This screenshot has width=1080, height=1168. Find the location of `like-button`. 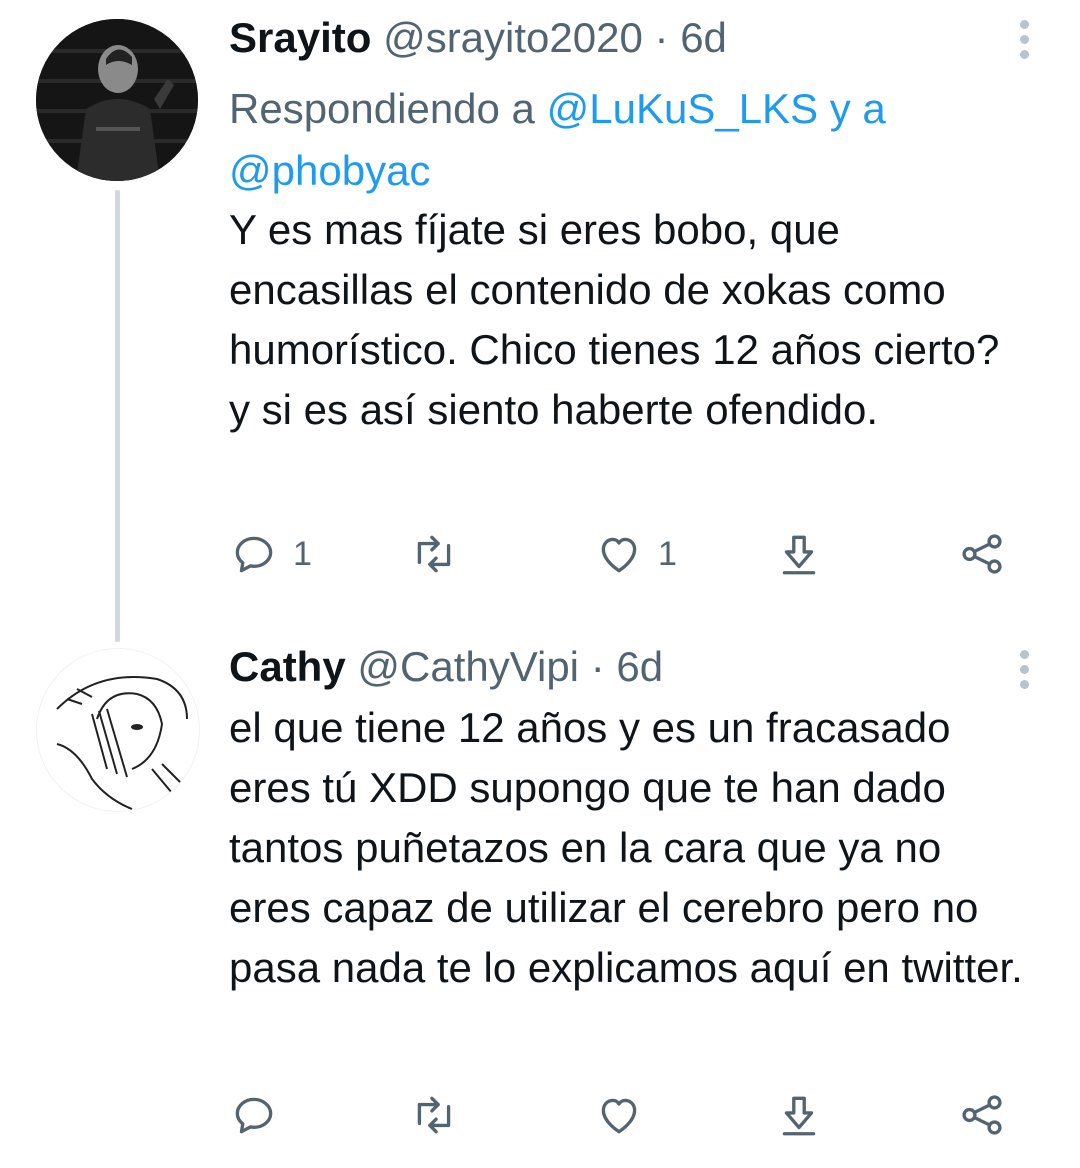

like-button is located at coordinates (626, 1115).